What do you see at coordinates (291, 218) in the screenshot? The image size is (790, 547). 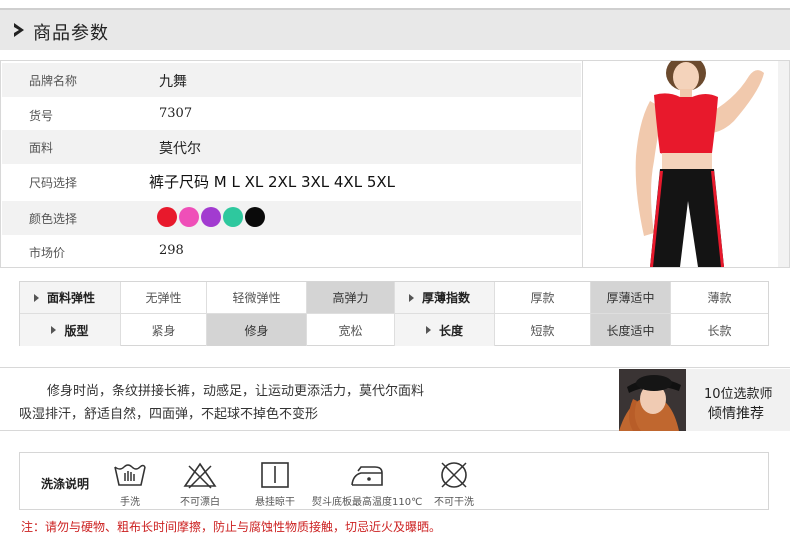 I see `param-row-color: 颜色选择` at bounding box center [291, 218].